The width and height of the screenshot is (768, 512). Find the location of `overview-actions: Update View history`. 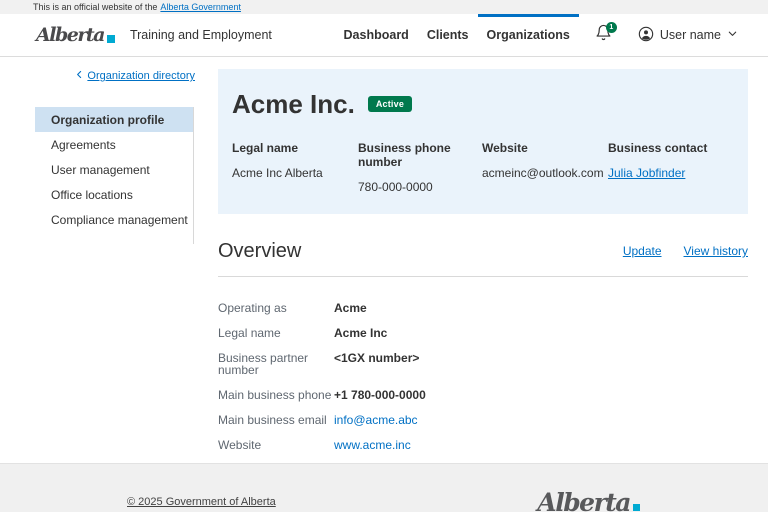

overview-actions: Update View history is located at coordinates (685, 251).